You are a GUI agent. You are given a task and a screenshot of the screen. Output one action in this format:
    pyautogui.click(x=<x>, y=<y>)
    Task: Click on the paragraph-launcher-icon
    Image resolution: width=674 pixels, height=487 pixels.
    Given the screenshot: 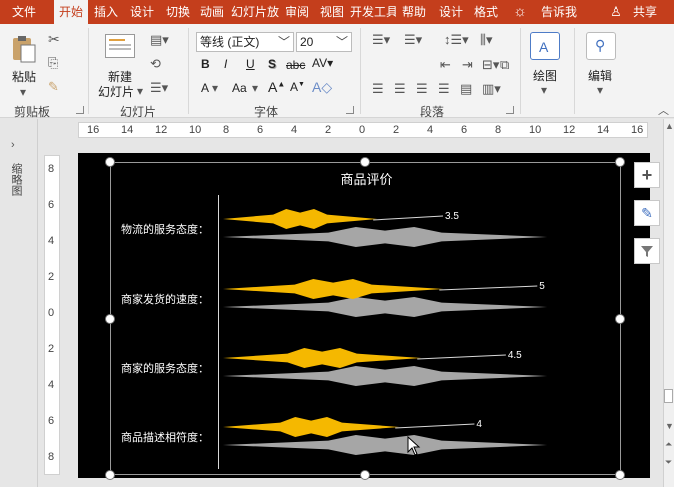 What is the action you would take?
    pyautogui.click(x=510, y=110)
    